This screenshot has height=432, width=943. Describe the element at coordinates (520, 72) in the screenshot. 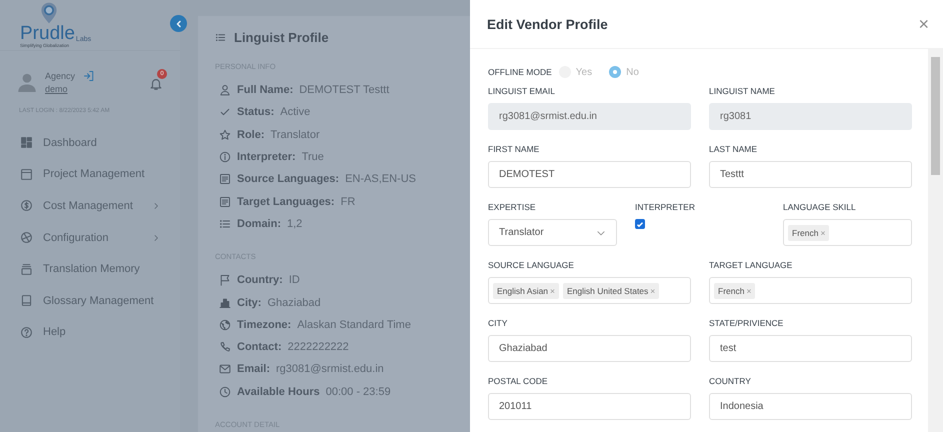

I see `field-label: OFFLINE MODE` at that location.